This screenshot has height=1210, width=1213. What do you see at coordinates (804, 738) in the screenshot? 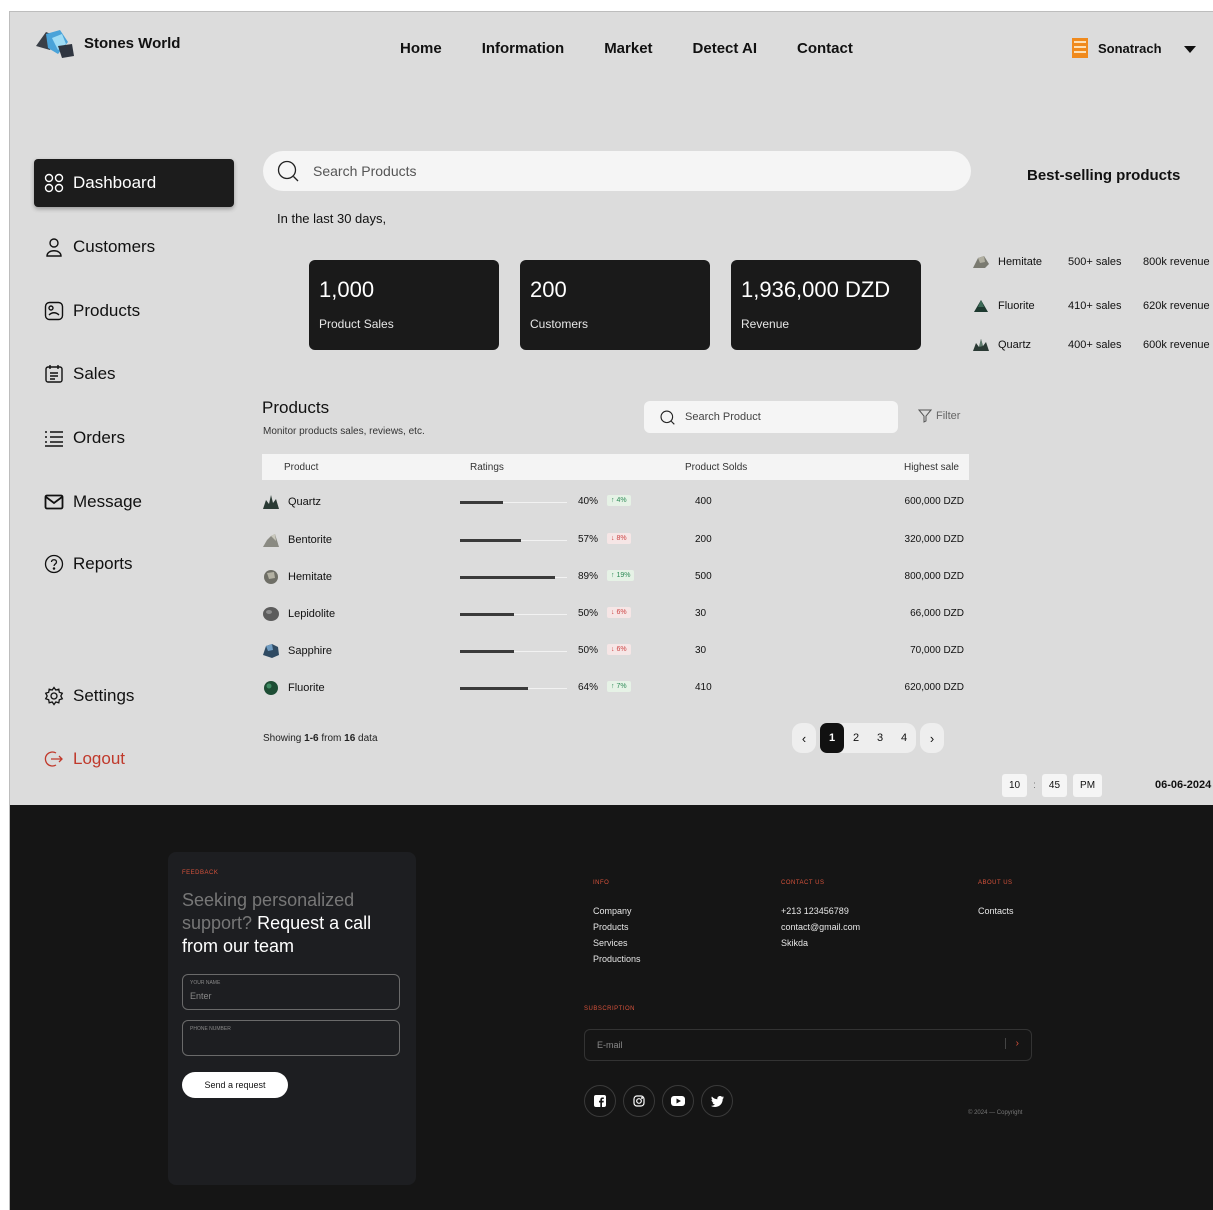
I see `prev-page-button: ‹` at bounding box center [804, 738].